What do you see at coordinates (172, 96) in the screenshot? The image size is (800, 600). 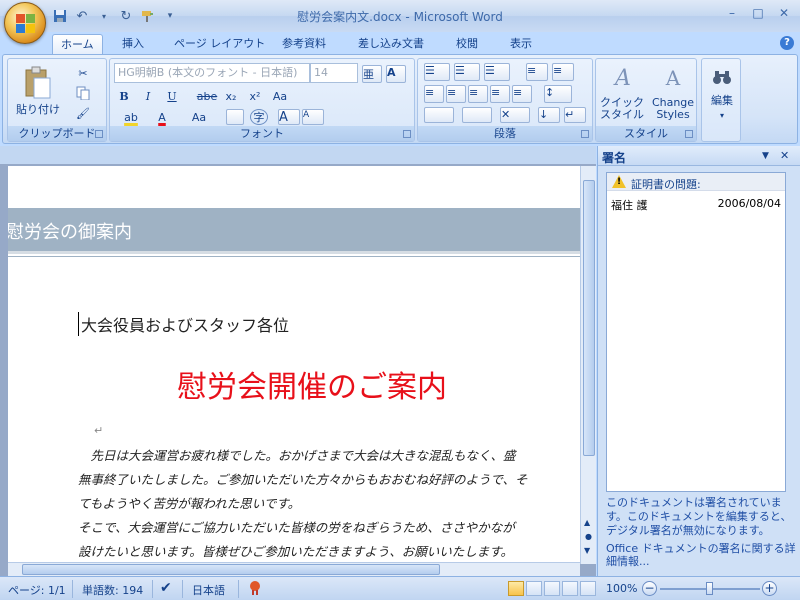 I see `underline-button: U` at bounding box center [172, 96].